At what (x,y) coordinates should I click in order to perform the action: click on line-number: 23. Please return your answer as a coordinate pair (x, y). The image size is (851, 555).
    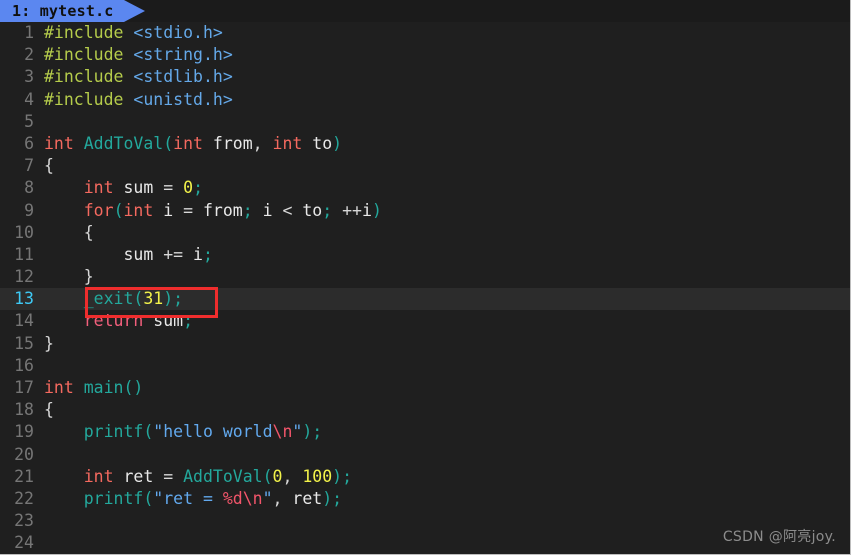
    Looking at the image, I should click on (24, 521).